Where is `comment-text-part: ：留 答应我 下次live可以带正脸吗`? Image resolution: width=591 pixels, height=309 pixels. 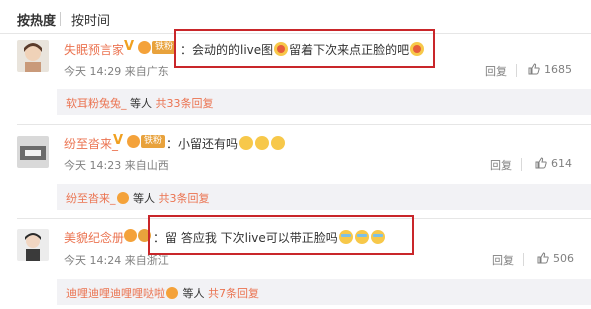
comment-text-part: ：留 答应我 下次live可以带正脸吗 is located at coordinates (245, 238).